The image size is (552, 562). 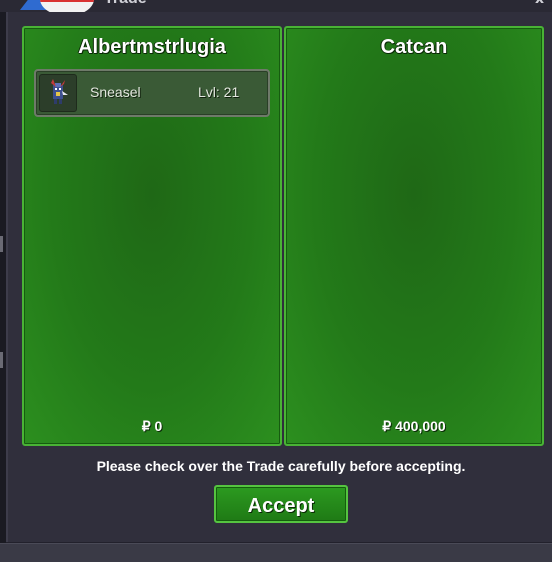 What do you see at coordinates (276, 552) in the screenshot?
I see `bottom-bar` at bounding box center [276, 552].